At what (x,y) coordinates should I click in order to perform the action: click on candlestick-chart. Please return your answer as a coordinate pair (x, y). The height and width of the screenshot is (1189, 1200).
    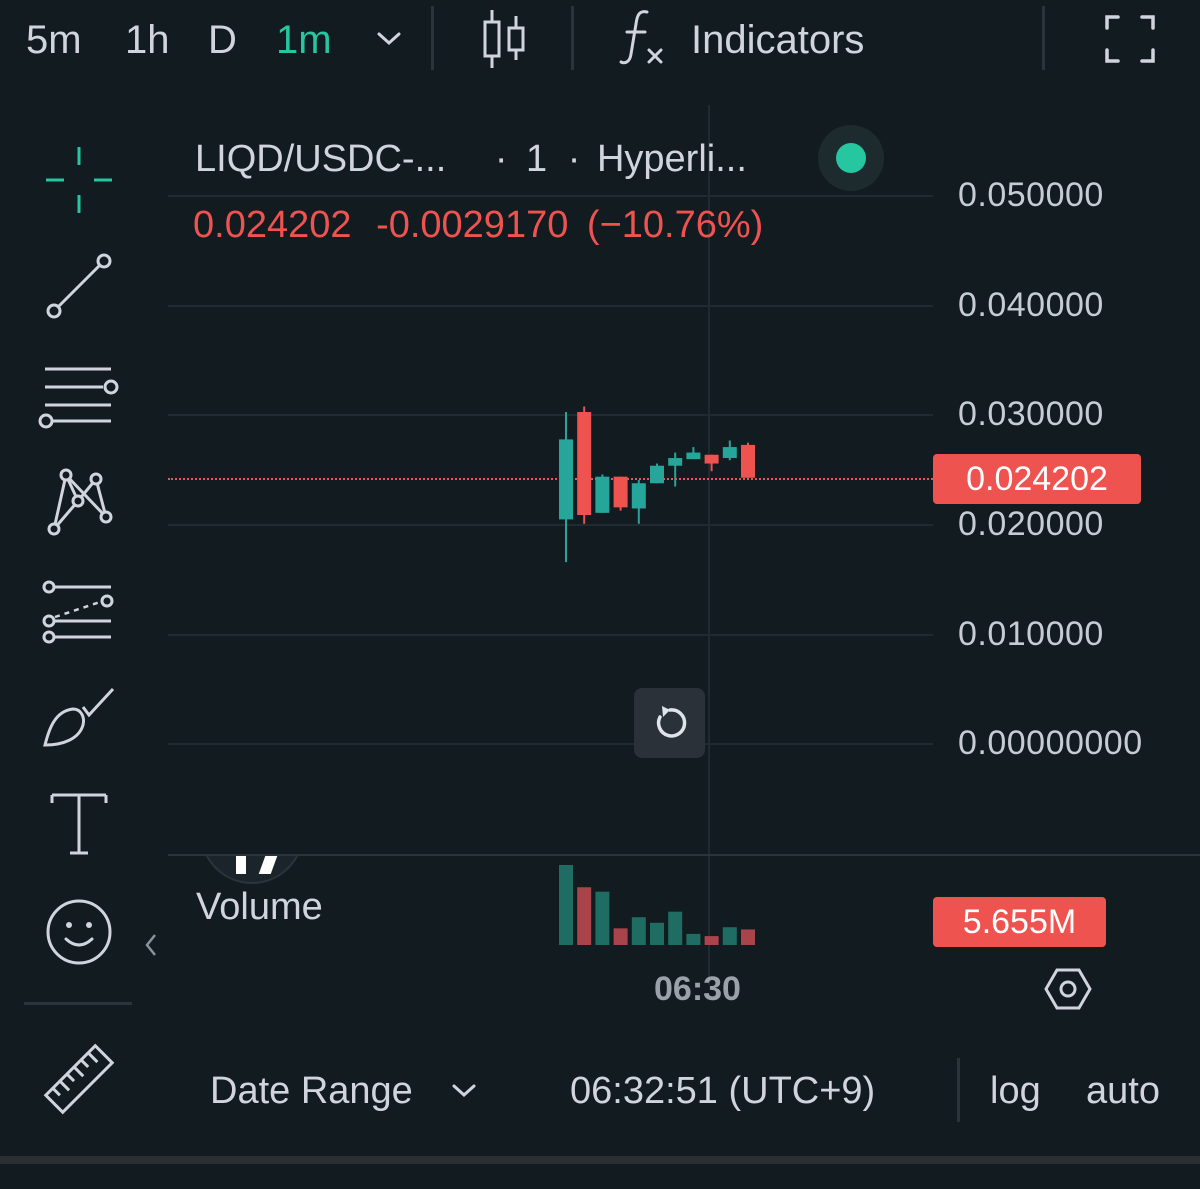
    Looking at the image, I should click on (657, 675).